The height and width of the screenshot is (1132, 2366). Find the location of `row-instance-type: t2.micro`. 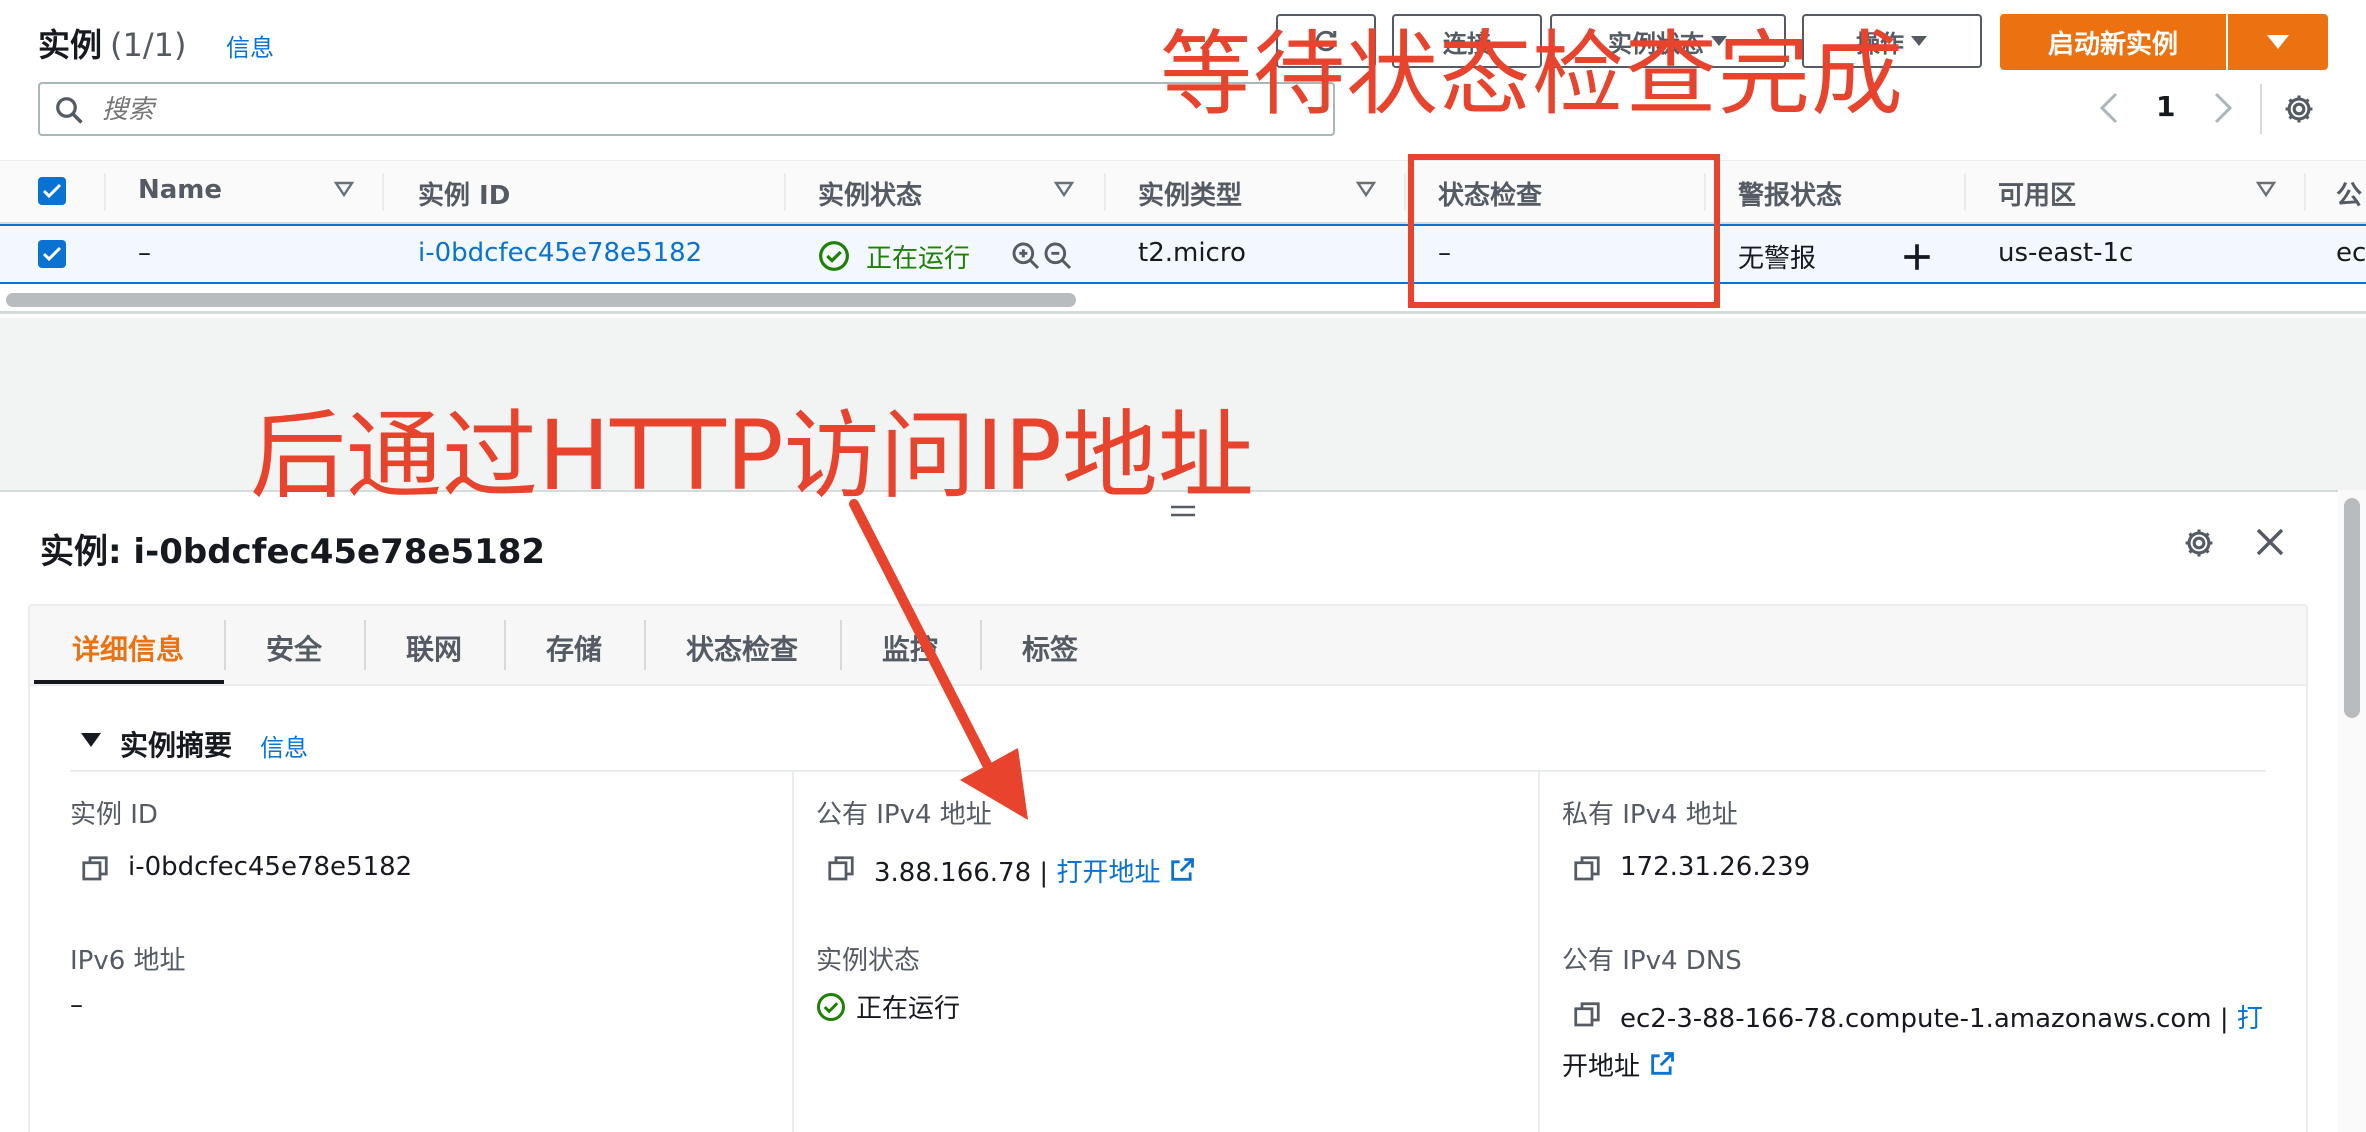

row-instance-type: t2.micro is located at coordinates (1192, 253).